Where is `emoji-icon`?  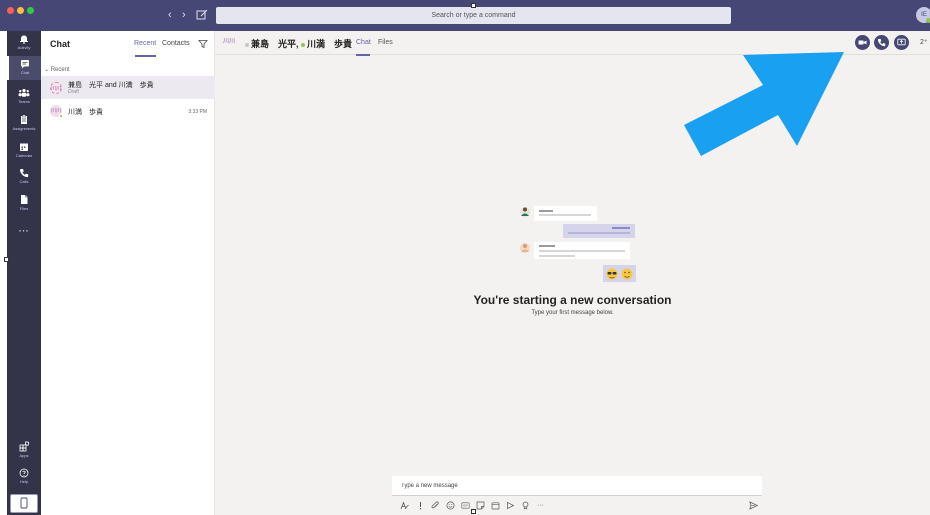
emoji-icon is located at coordinates (450, 505).